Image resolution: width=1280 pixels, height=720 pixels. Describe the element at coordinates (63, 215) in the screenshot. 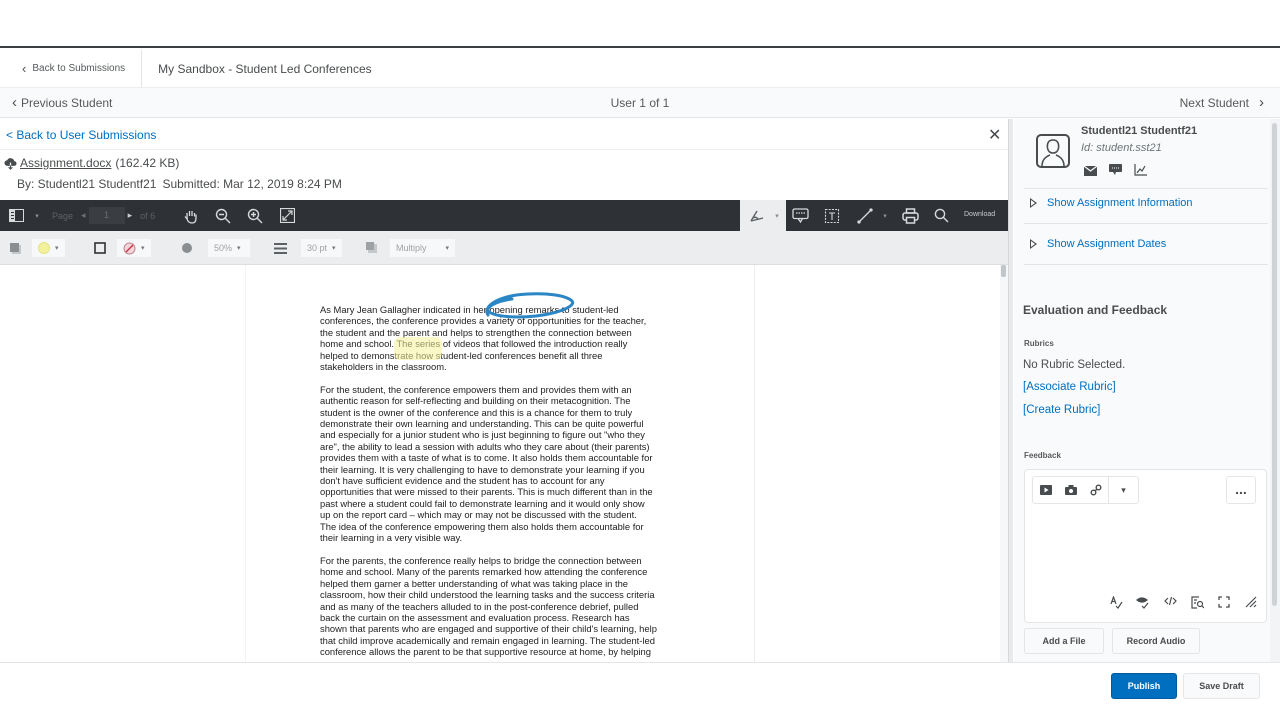

I see `page-label: Page` at that location.